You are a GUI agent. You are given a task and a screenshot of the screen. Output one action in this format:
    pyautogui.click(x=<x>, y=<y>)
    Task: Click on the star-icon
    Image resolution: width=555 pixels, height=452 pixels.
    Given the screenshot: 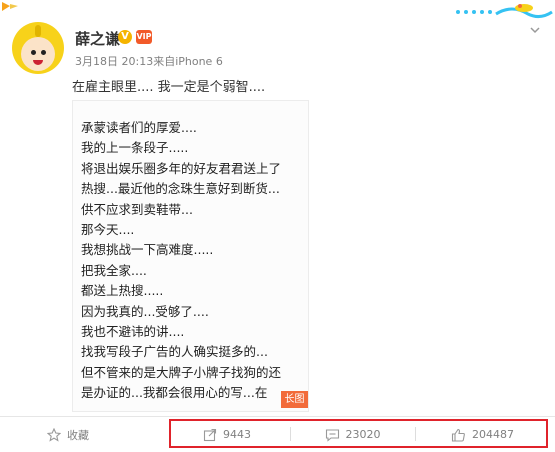 What is the action you would take?
    pyautogui.click(x=54, y=434)
    